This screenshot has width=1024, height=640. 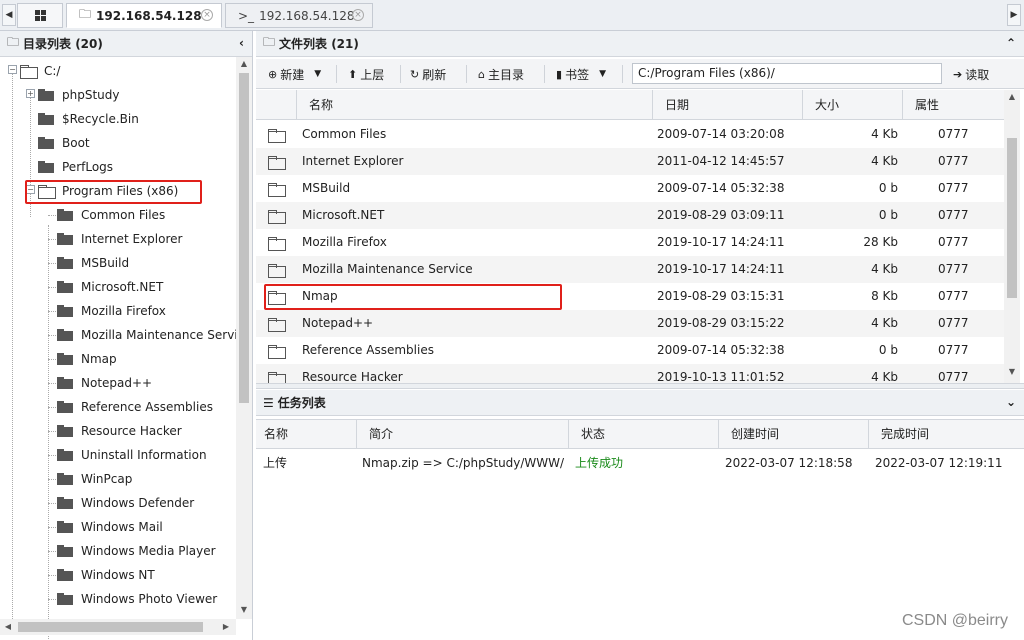 What do you see at coordinates (501, 74) in the screenshot?
I see `home-dir-button: ⌂ 主目录` at bounding box center [501, 74].